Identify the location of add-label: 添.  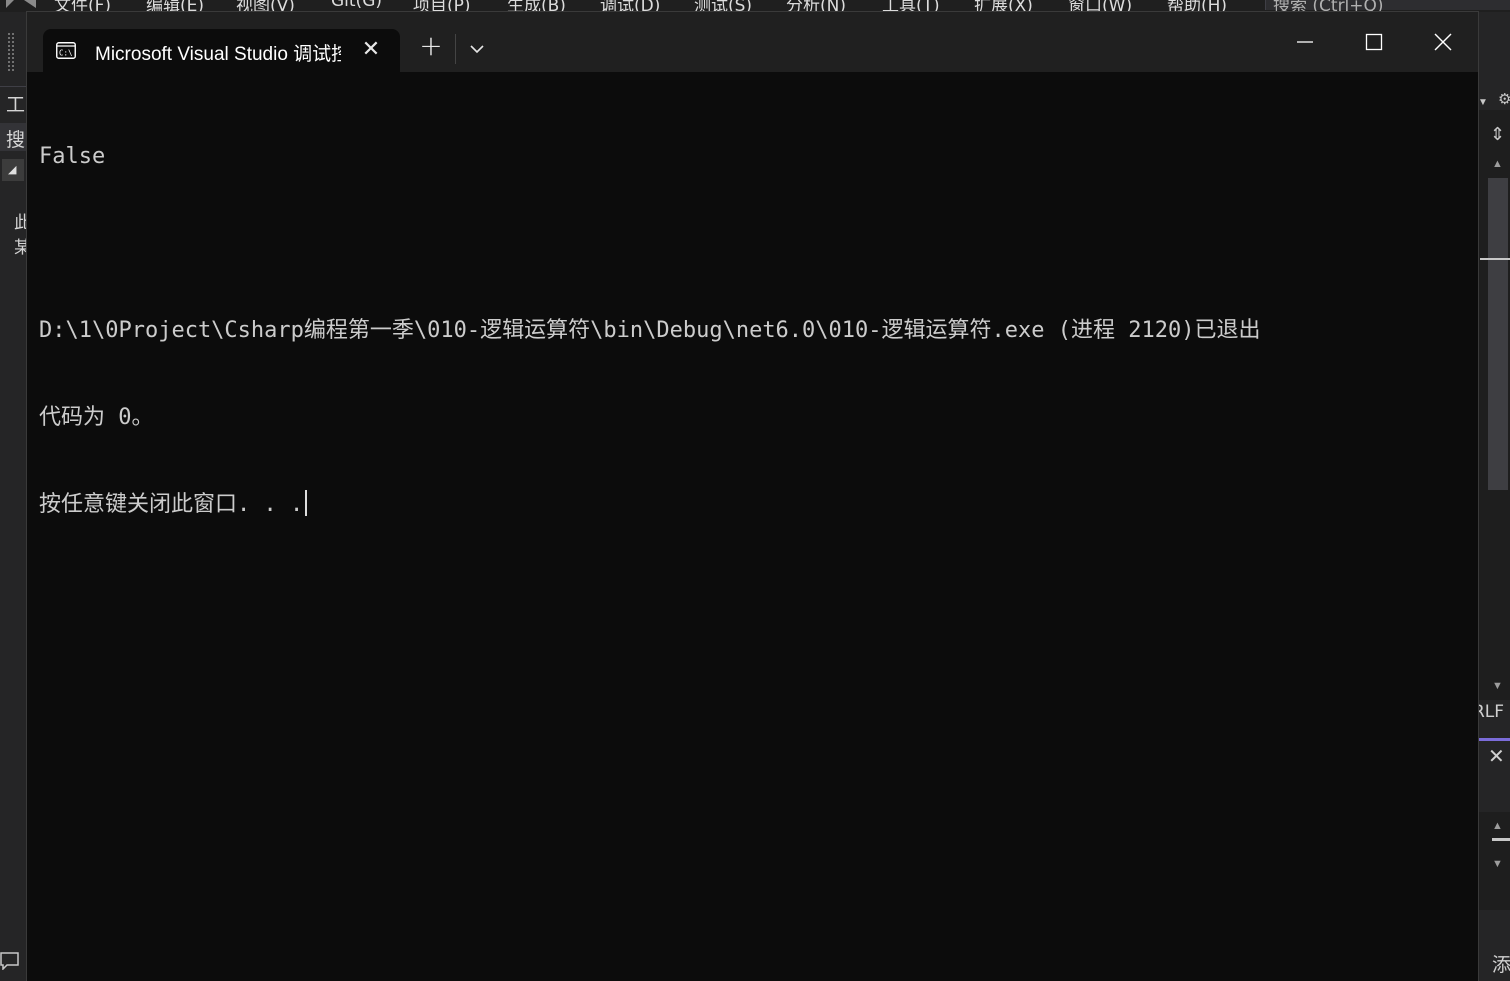
(1501, 963).